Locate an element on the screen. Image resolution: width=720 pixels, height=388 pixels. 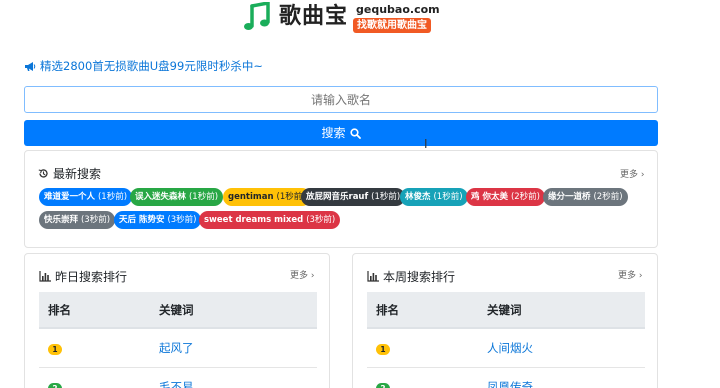
week-ranking-title: 本周搜索排行 is located at coordinates (411, 276).